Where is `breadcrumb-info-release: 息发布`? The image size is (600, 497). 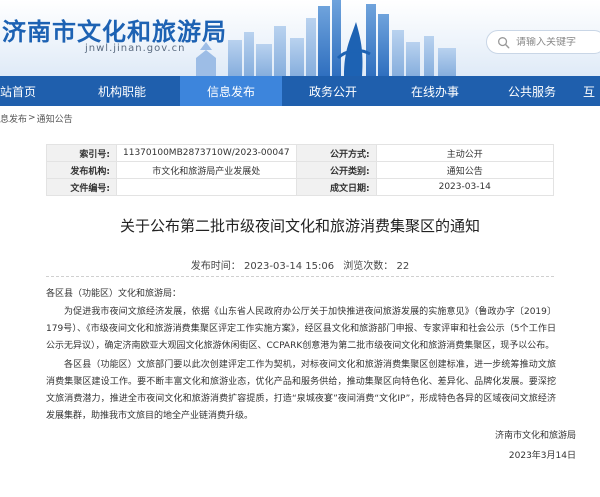
breadcrumb-info-release: 息发布 is located at coordinates (13, 118).